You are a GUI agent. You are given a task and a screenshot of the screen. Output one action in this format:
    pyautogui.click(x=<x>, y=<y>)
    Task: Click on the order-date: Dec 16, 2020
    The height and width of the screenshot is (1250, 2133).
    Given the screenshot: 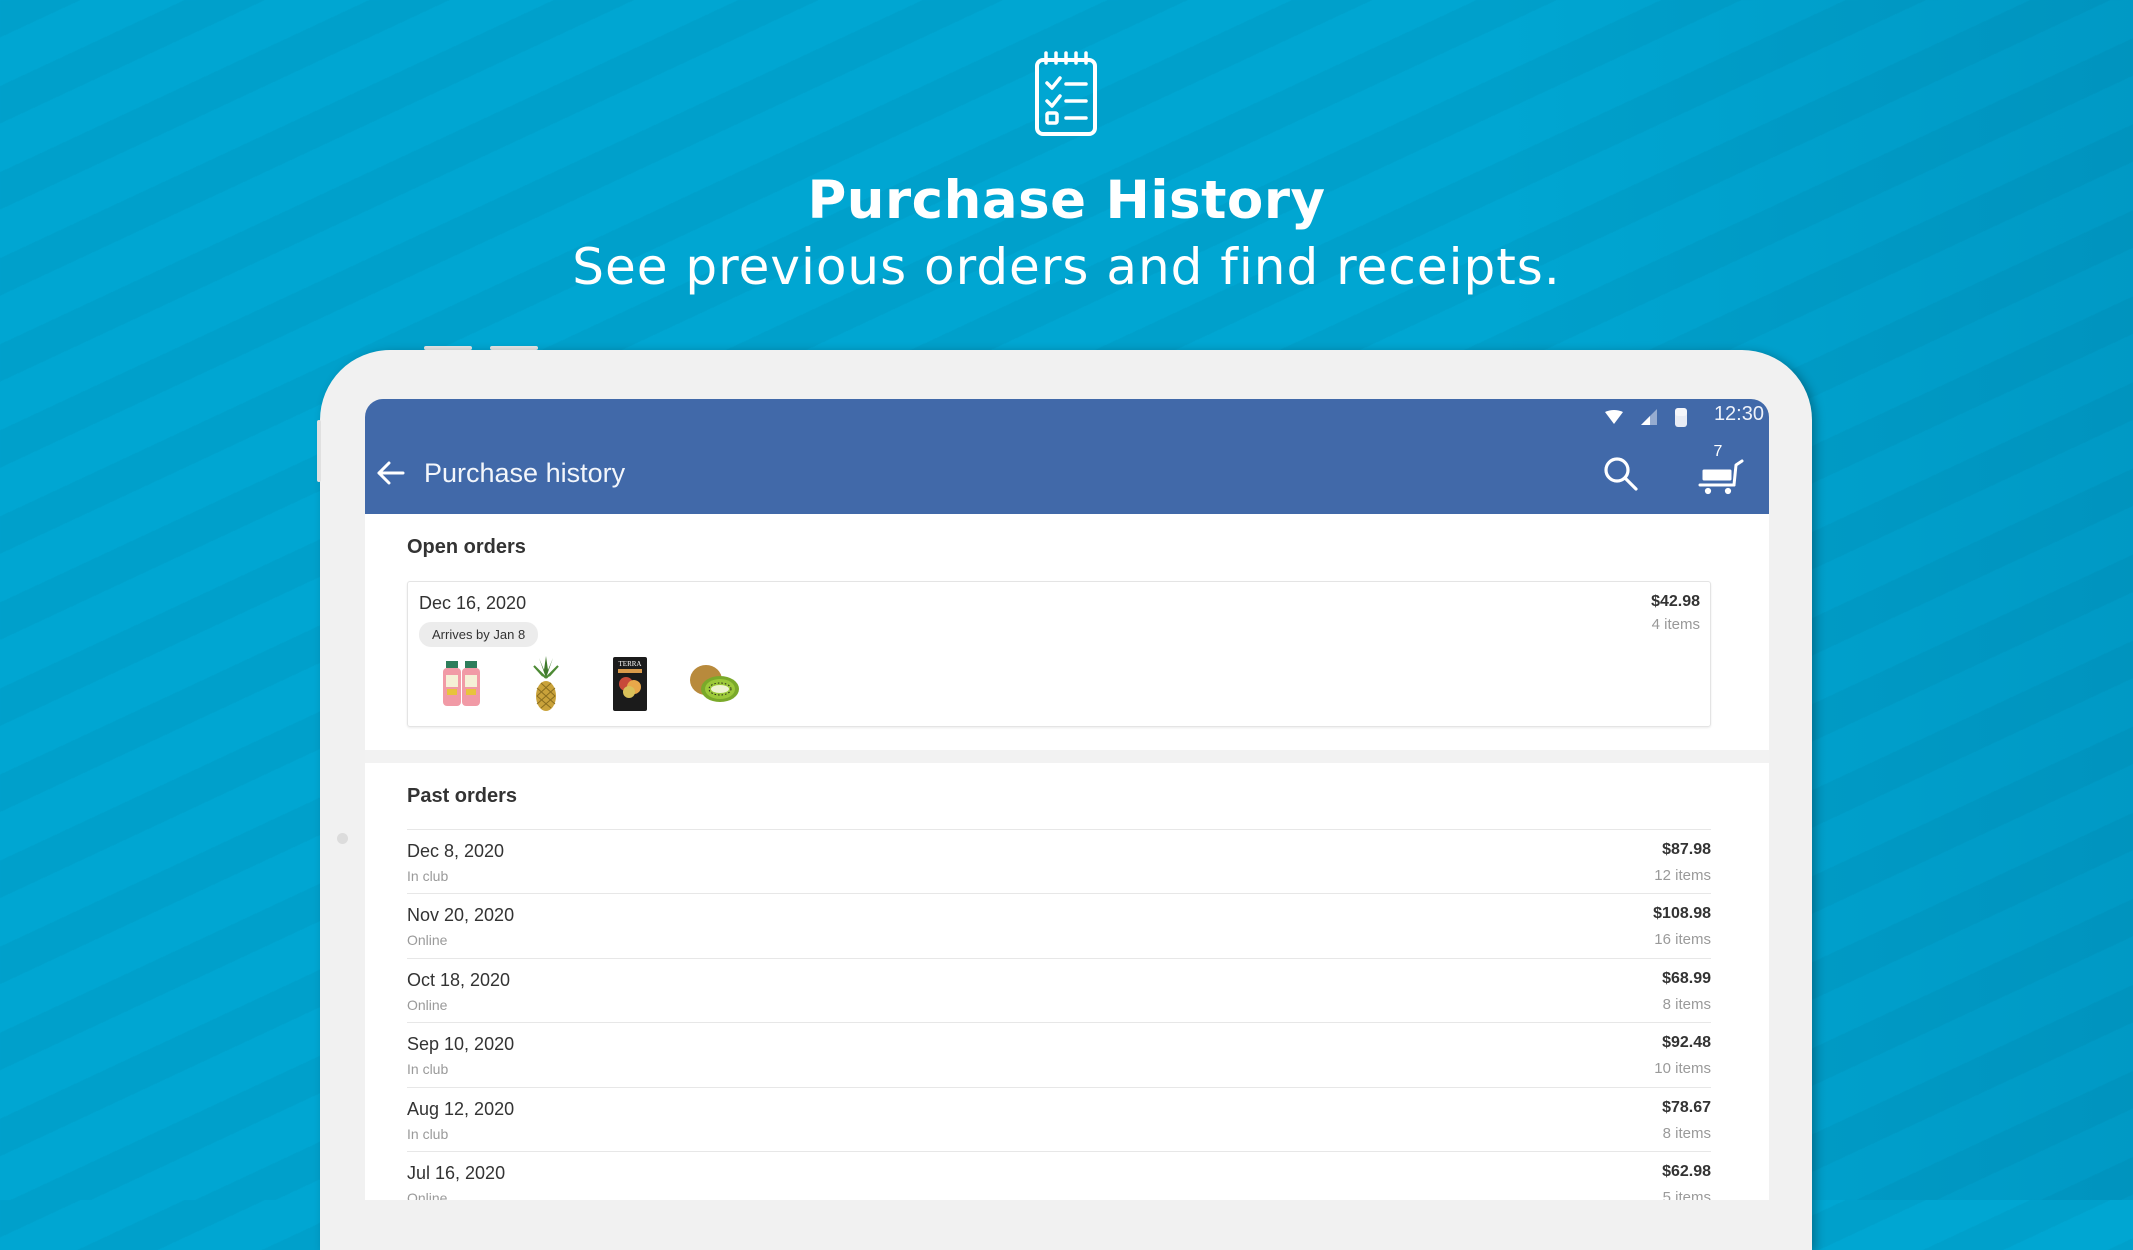 What is the action you would take?
    pyautogui.click(x=473, y=603)
    